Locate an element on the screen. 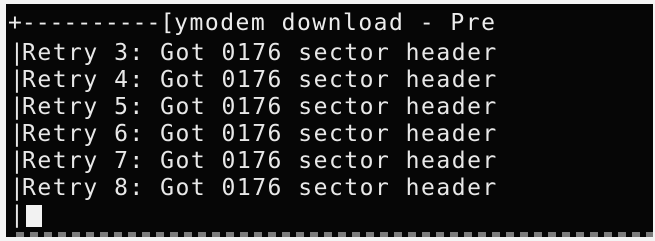 Image resolution: width=655 pixels, height=241 pixels. log-line: |Retry 7: Got 0176 sector header is located at coordinates (254, 161).